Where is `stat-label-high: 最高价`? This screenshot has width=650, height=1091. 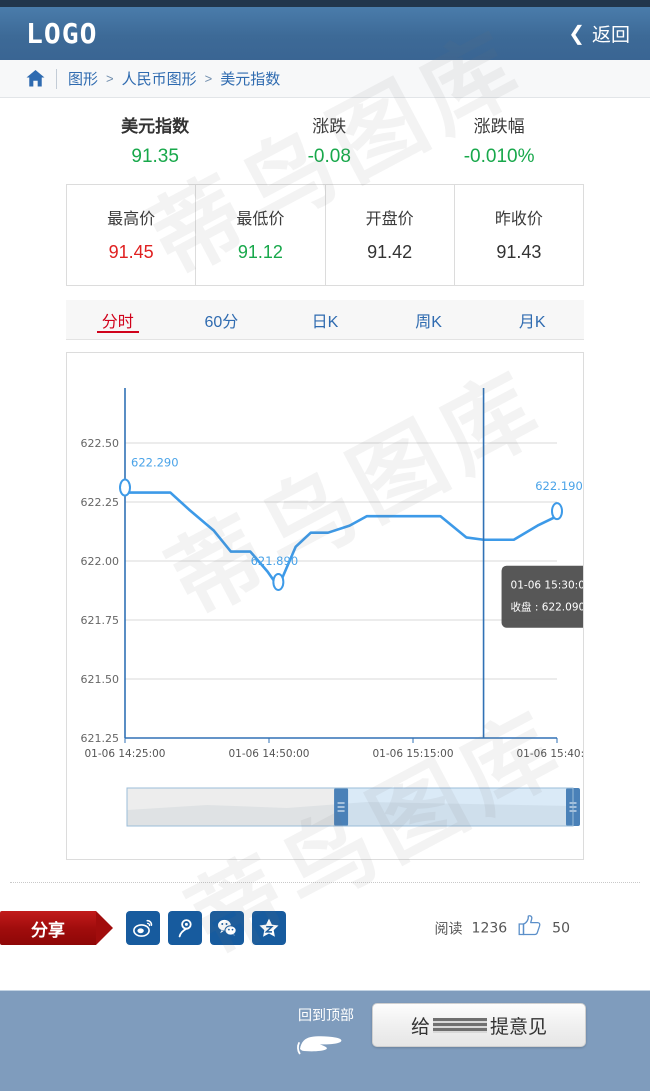
stat-label-high: 最高价 is located at coordinates (131, 219).